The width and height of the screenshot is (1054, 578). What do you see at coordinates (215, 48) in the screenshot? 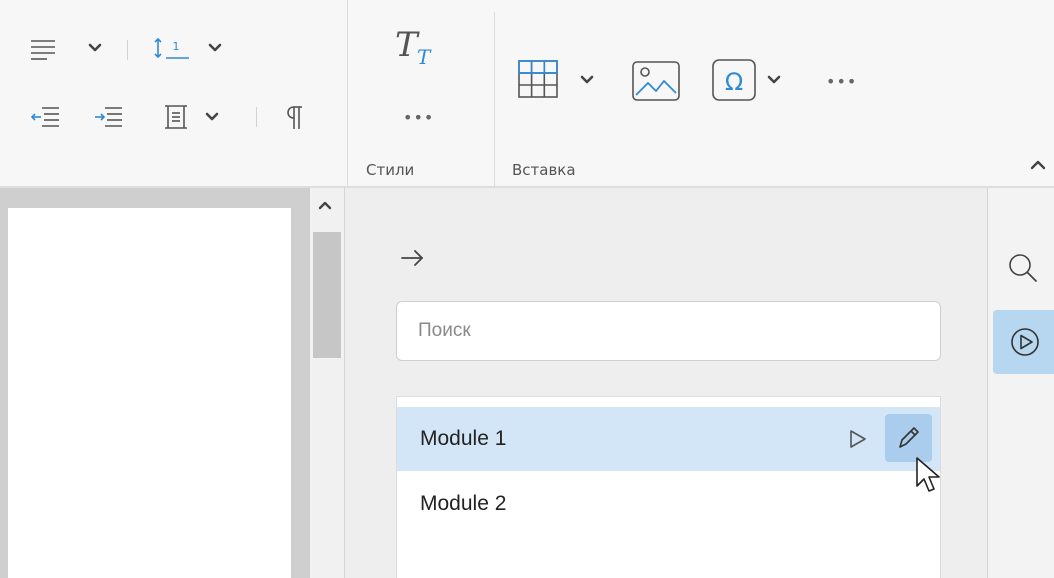
I see `line-spacing-chevron-icon` at bounding box center [215, 48].